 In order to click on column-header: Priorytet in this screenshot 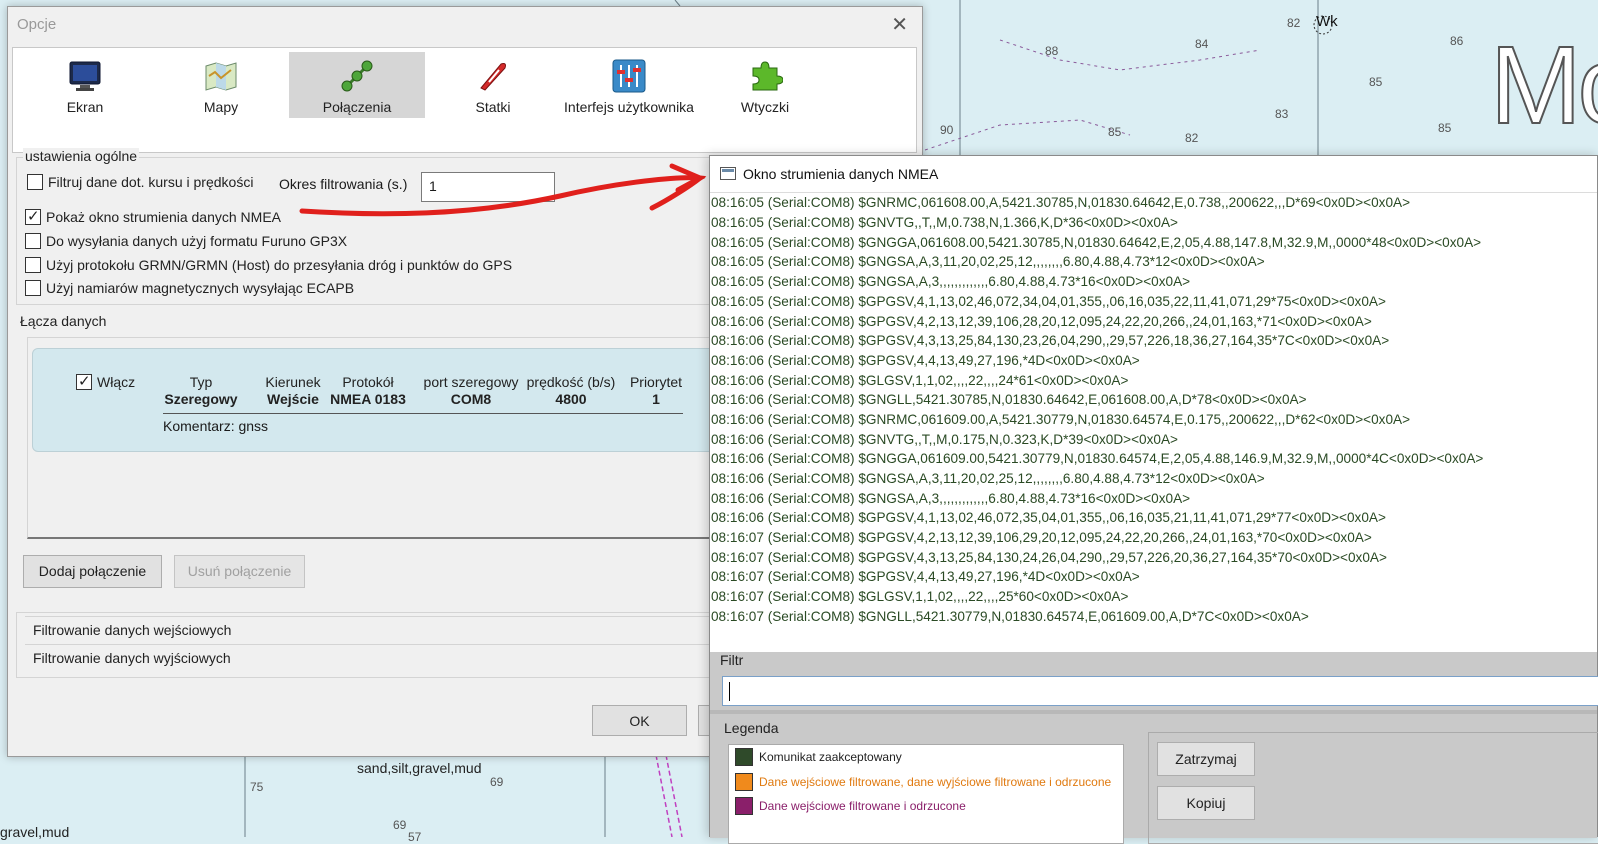, I will do `click(656, 382)`.